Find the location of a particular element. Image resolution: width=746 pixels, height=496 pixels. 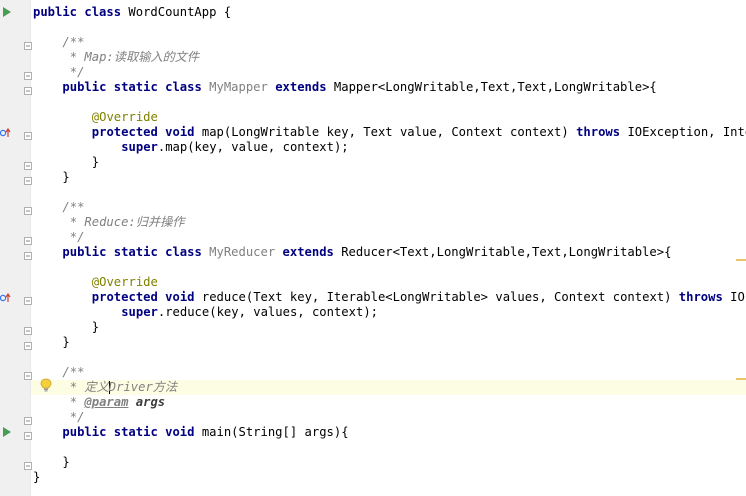

code-line: public static void main(String[] args){ is located at coordinates (388, 432).